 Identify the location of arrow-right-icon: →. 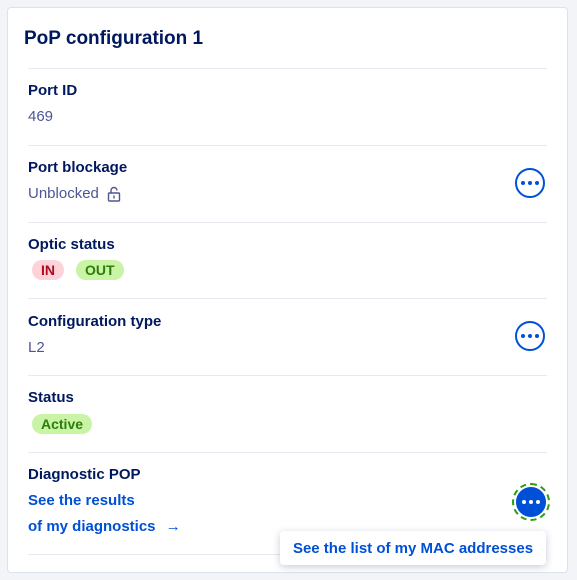
(173, 526).